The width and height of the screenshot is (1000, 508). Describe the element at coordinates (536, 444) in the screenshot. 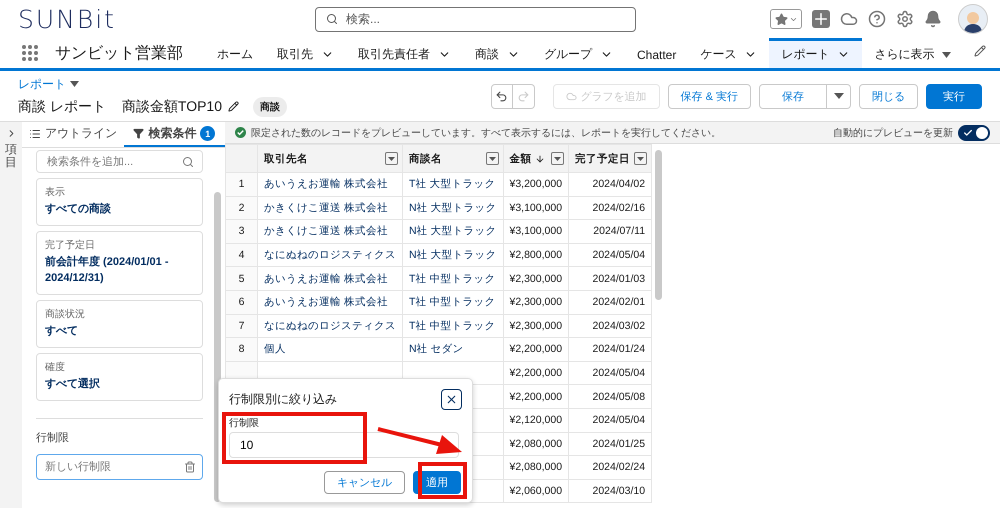

I see `table-cell: ¥2,080,000` at that location.